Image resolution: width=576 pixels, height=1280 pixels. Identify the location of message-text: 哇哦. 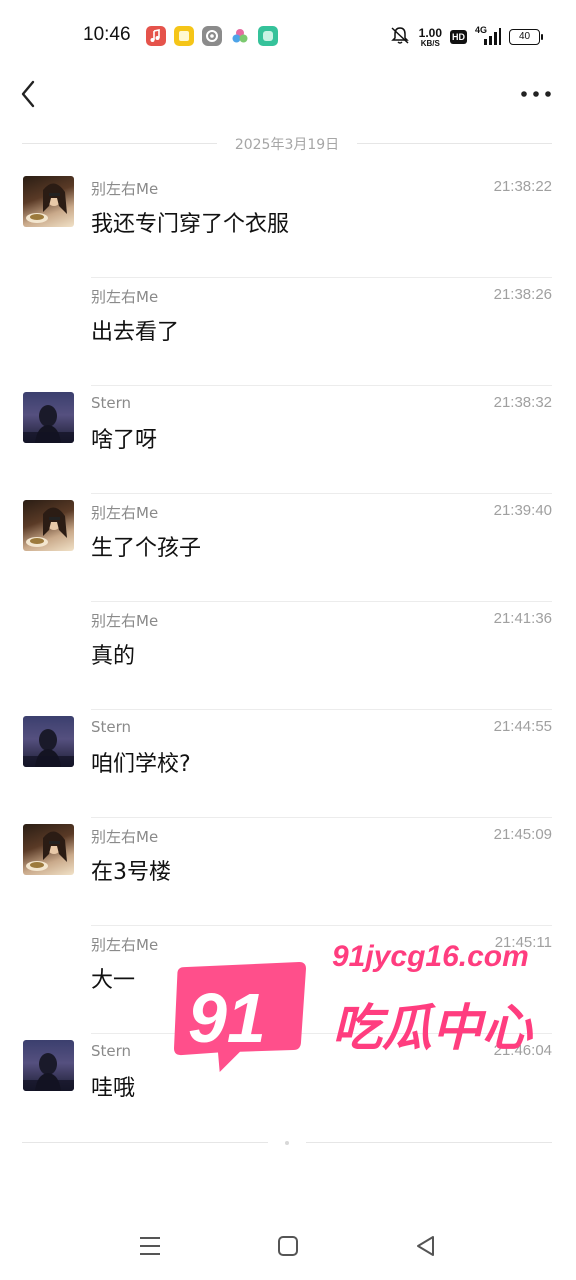
(113, 1088).